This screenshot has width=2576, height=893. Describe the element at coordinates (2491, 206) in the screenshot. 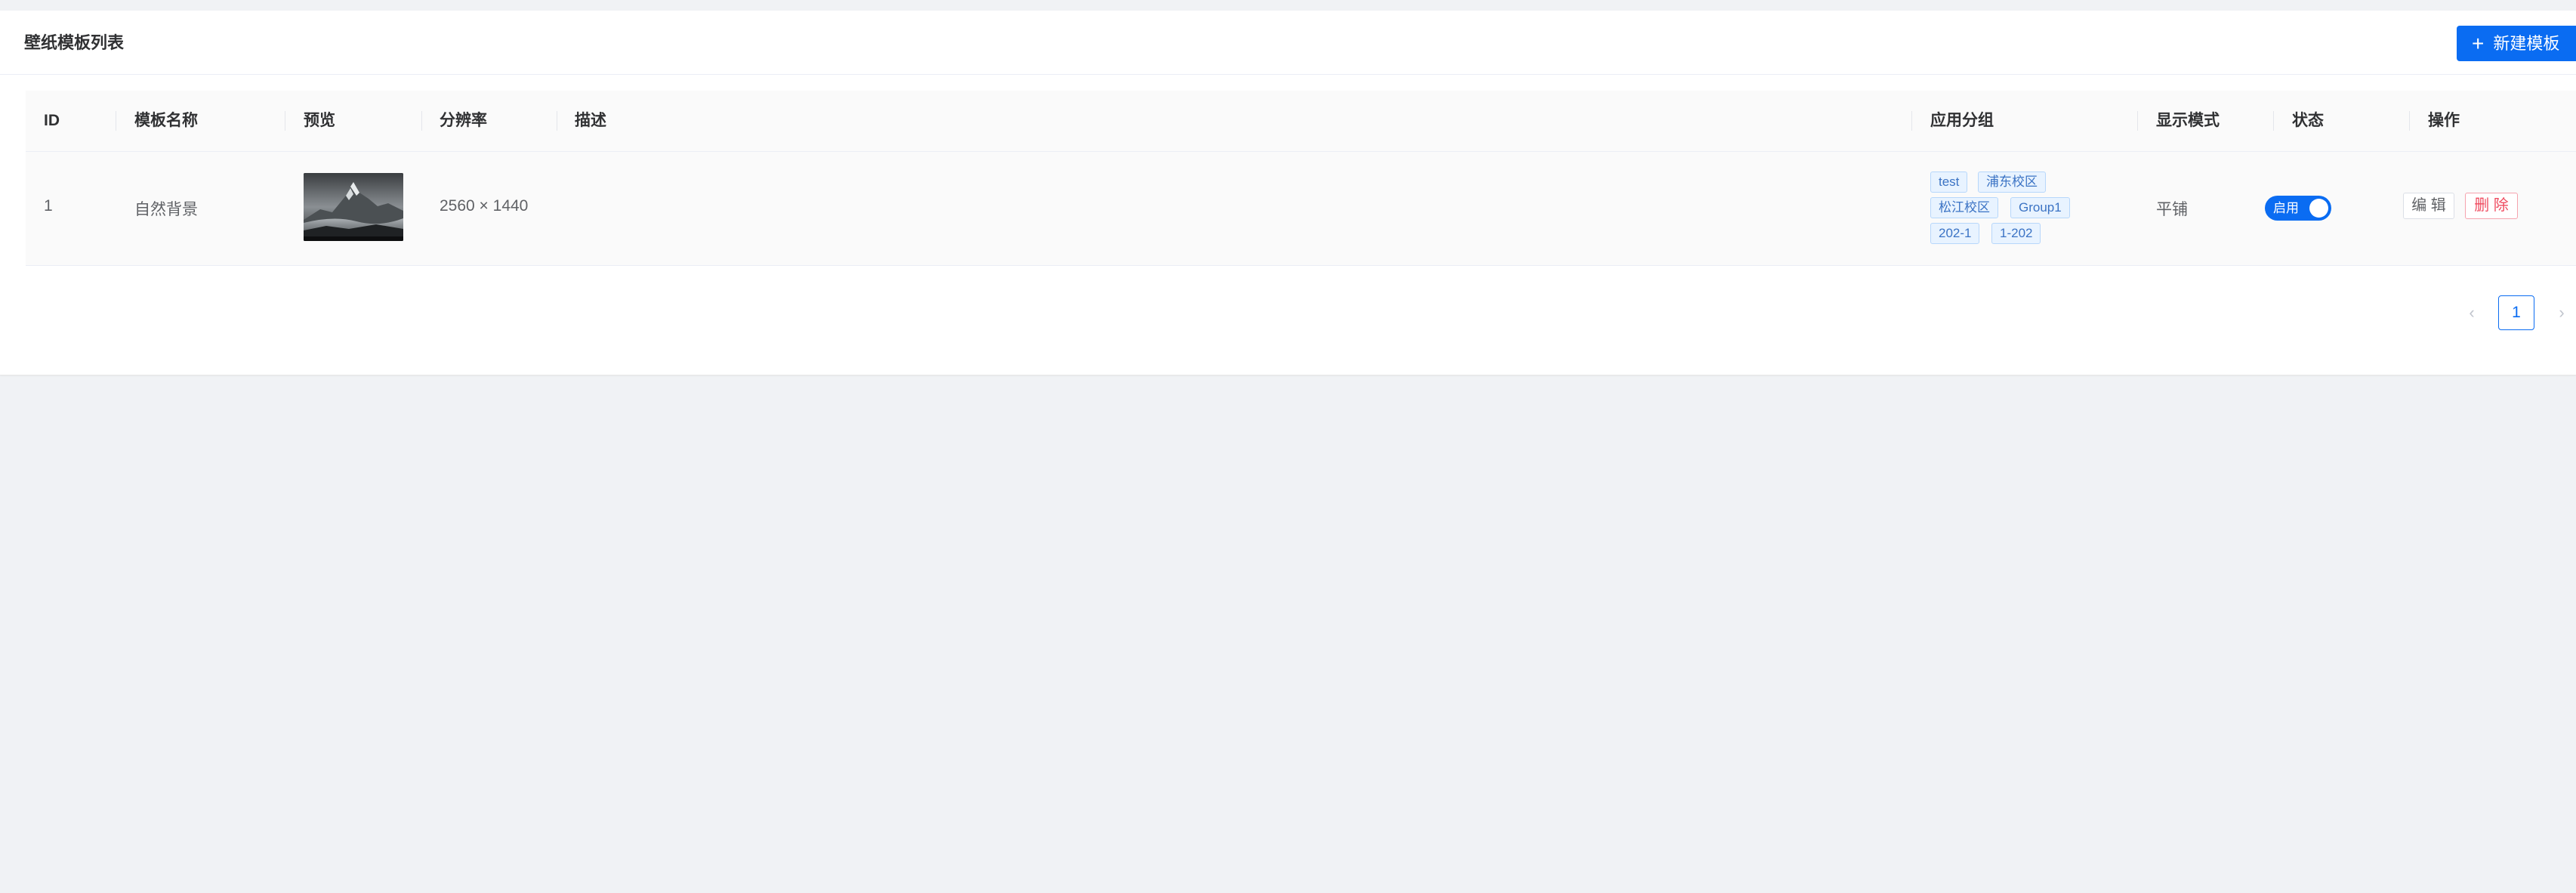

I see `delete-button: 删 除` at that location.